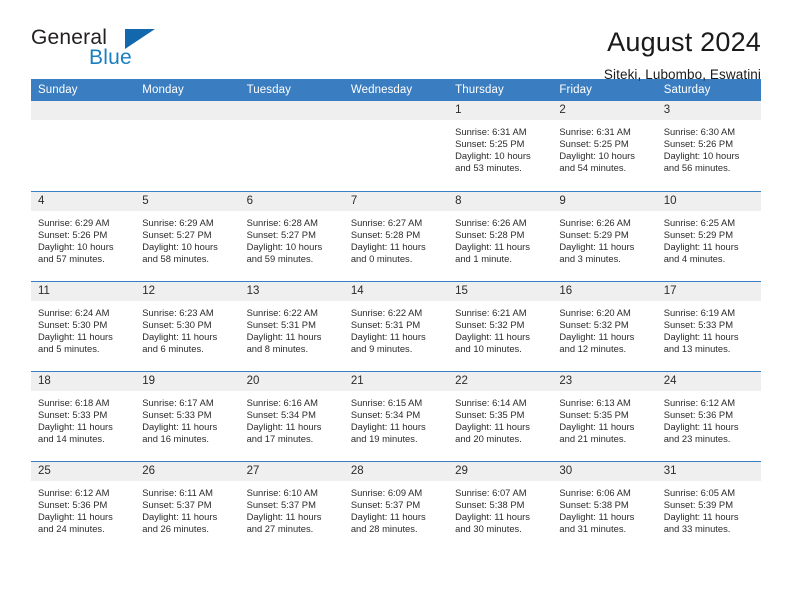  What do you see at coordinates (291, 381) in the screenshot?
I see `day-number: 20` at bounding box center [291, 381].